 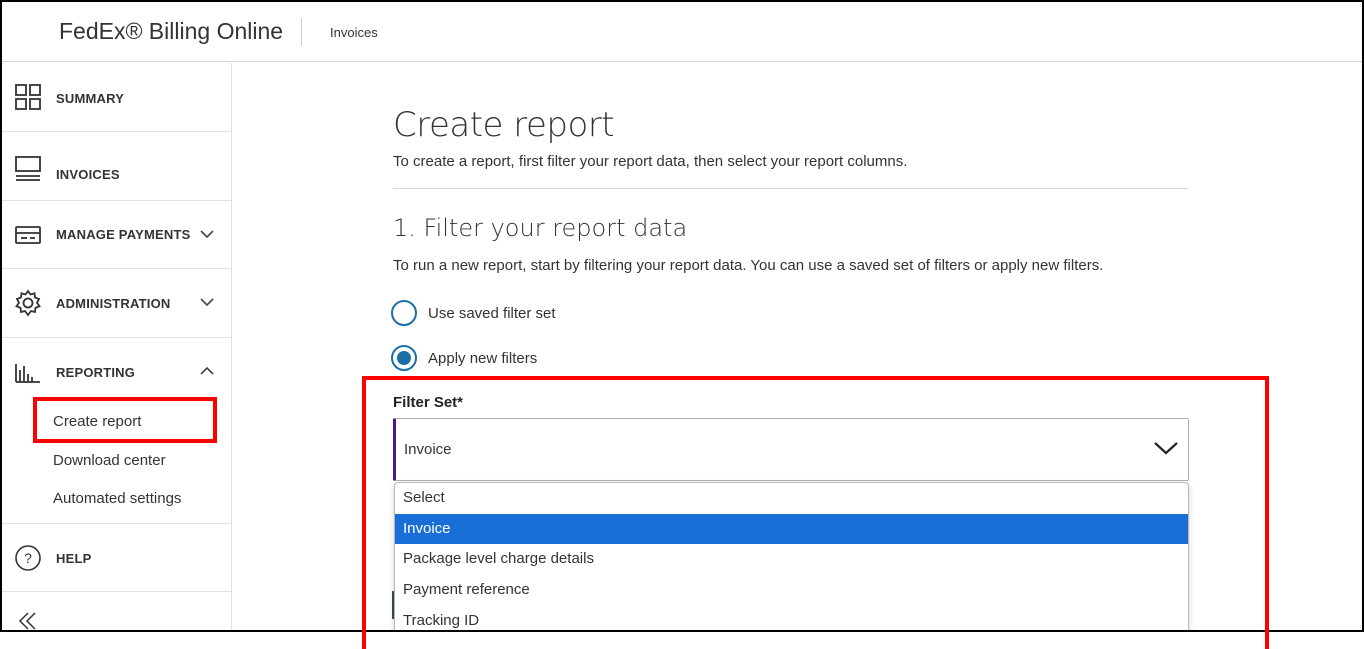 I want to click on radio-button, so click(x=404, y=313).